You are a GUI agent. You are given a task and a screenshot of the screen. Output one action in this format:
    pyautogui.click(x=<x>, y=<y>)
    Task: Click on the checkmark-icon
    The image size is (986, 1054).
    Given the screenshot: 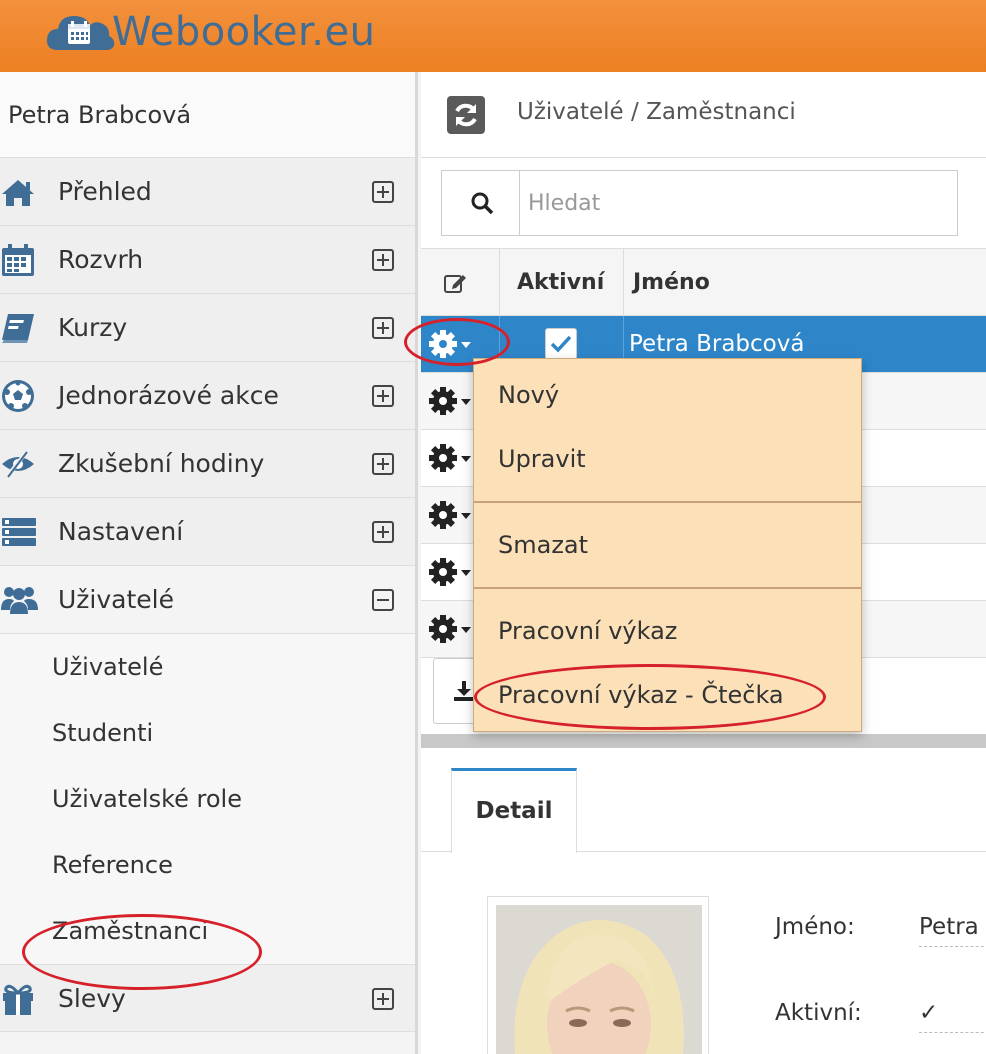 What is the action you would take?
    pyautogui.click(x=561, y=344)
    